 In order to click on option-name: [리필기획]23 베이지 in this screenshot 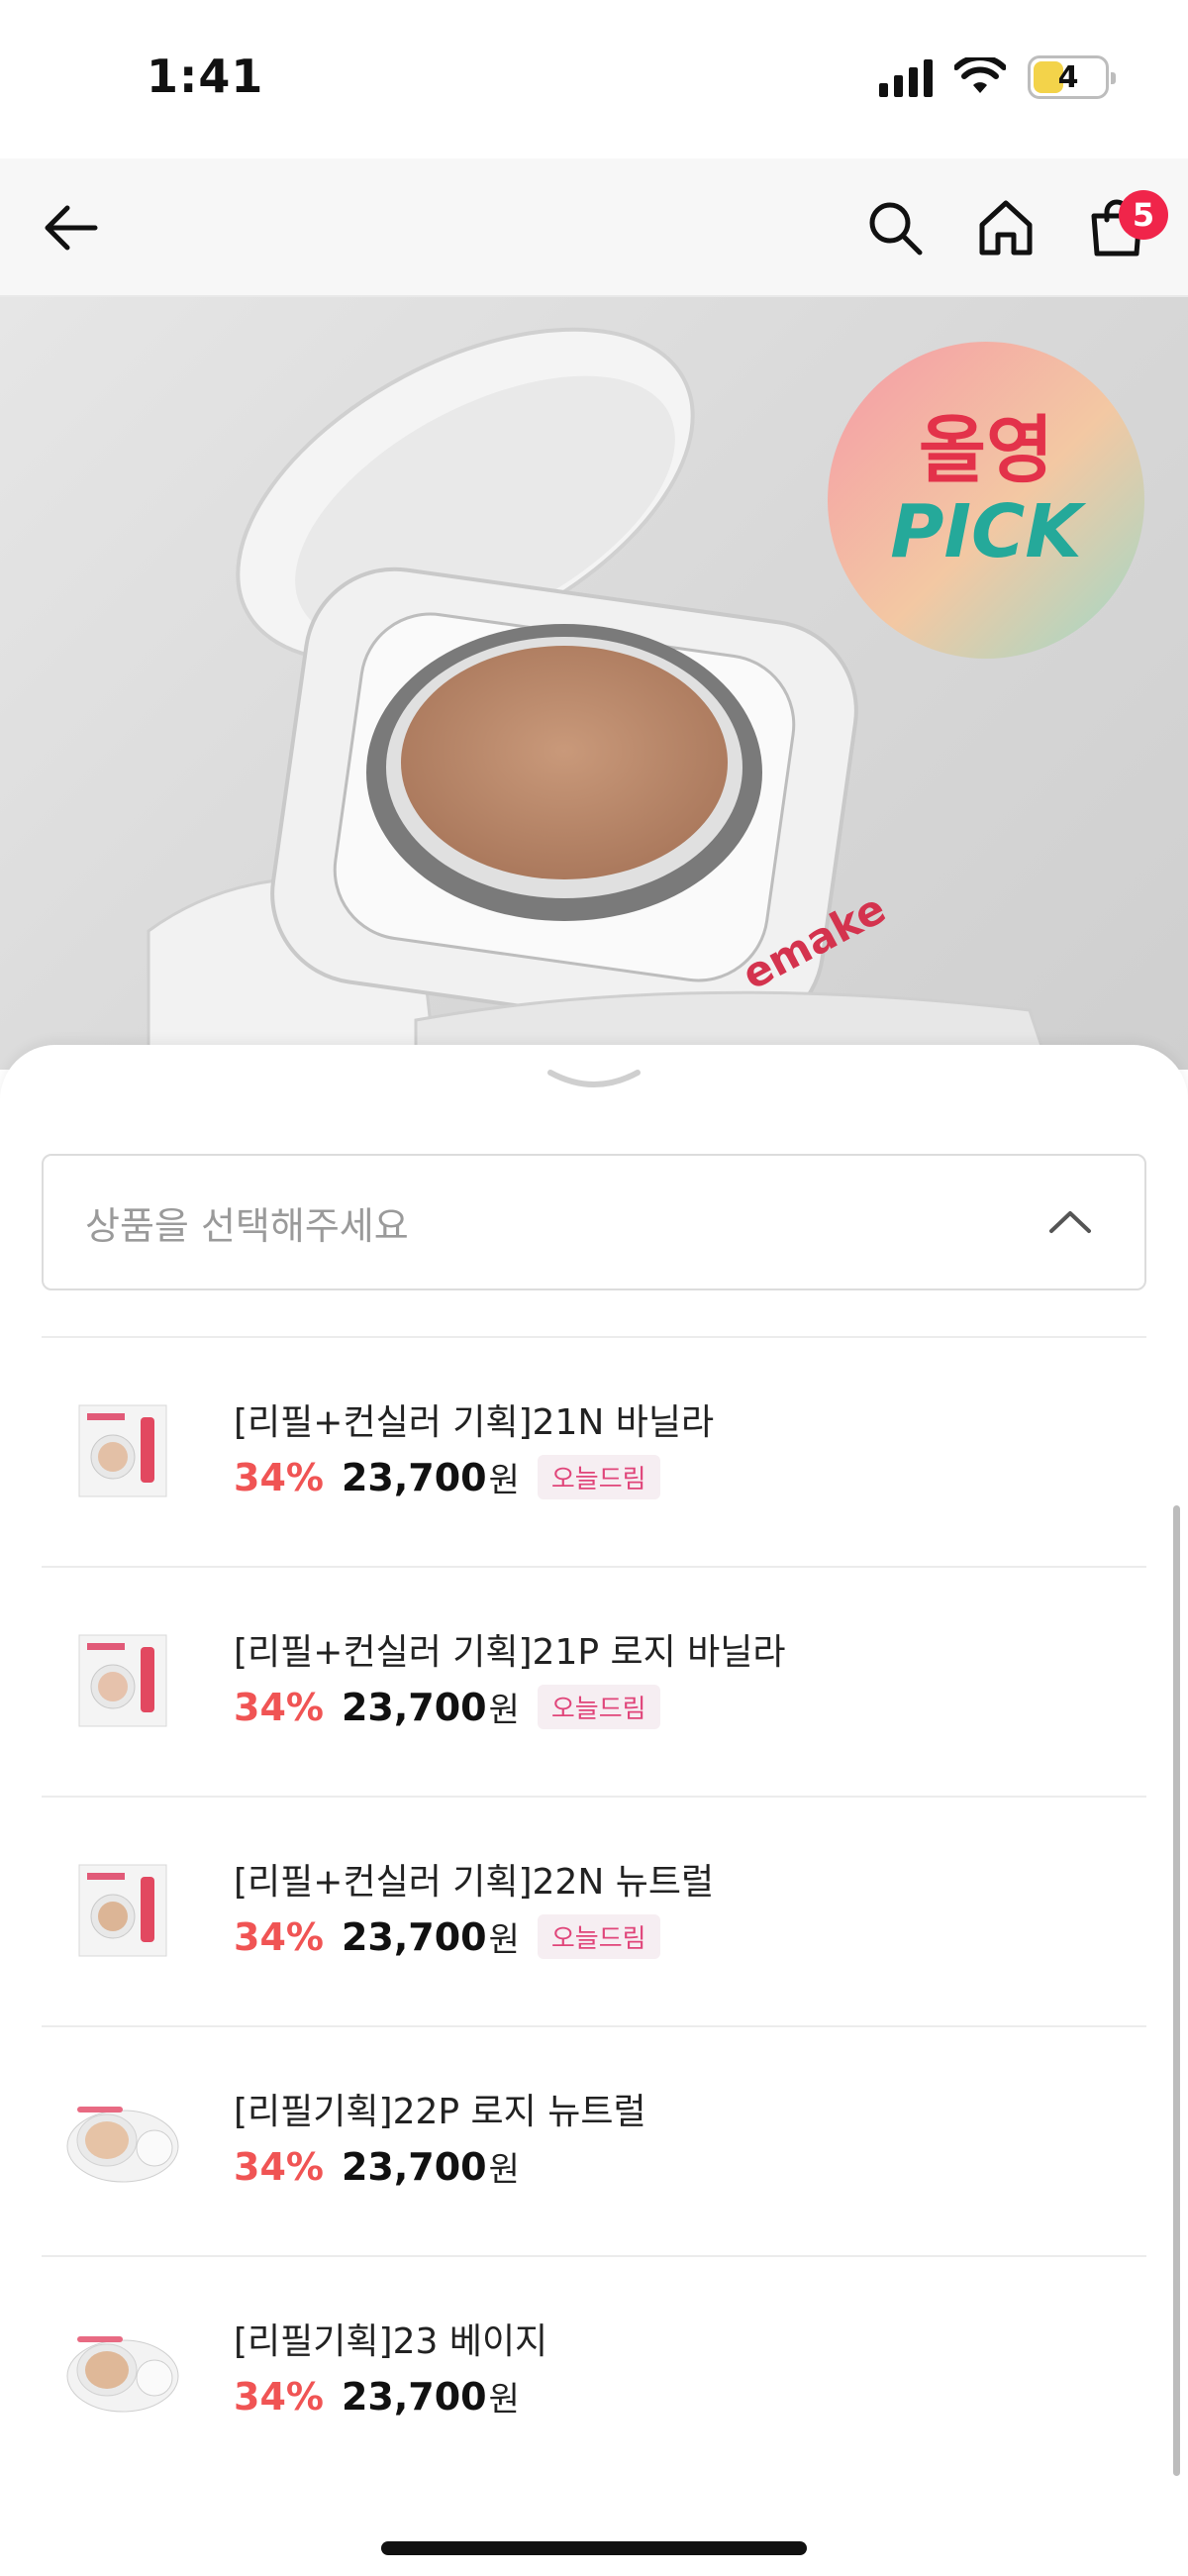, I will do `click(391, 2341)`.